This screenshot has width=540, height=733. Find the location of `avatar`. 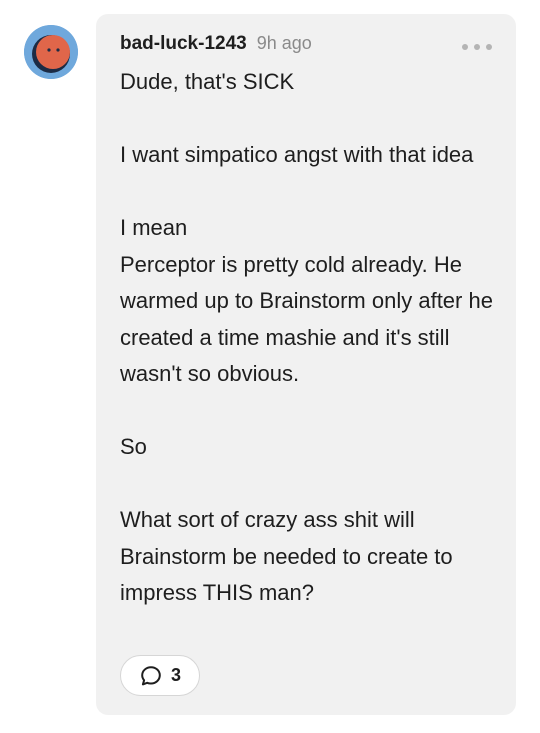

avatar is located at coordinates (51, 52).